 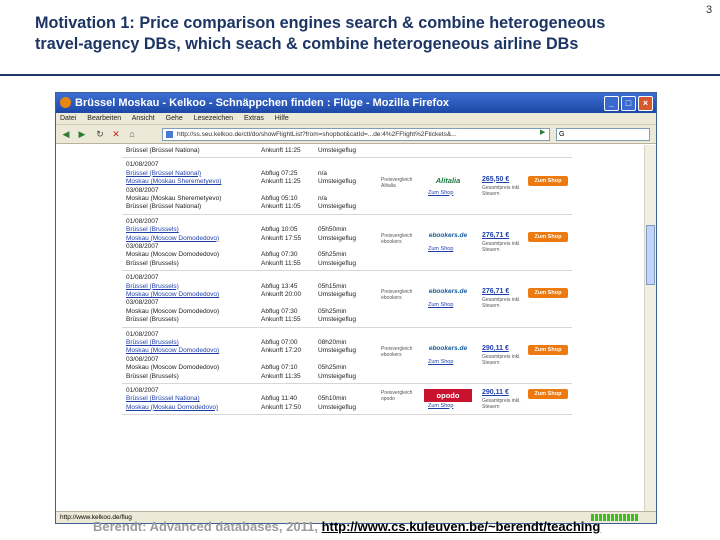 I want to click on home-icon: ⌂, so click(x=132, y=134).